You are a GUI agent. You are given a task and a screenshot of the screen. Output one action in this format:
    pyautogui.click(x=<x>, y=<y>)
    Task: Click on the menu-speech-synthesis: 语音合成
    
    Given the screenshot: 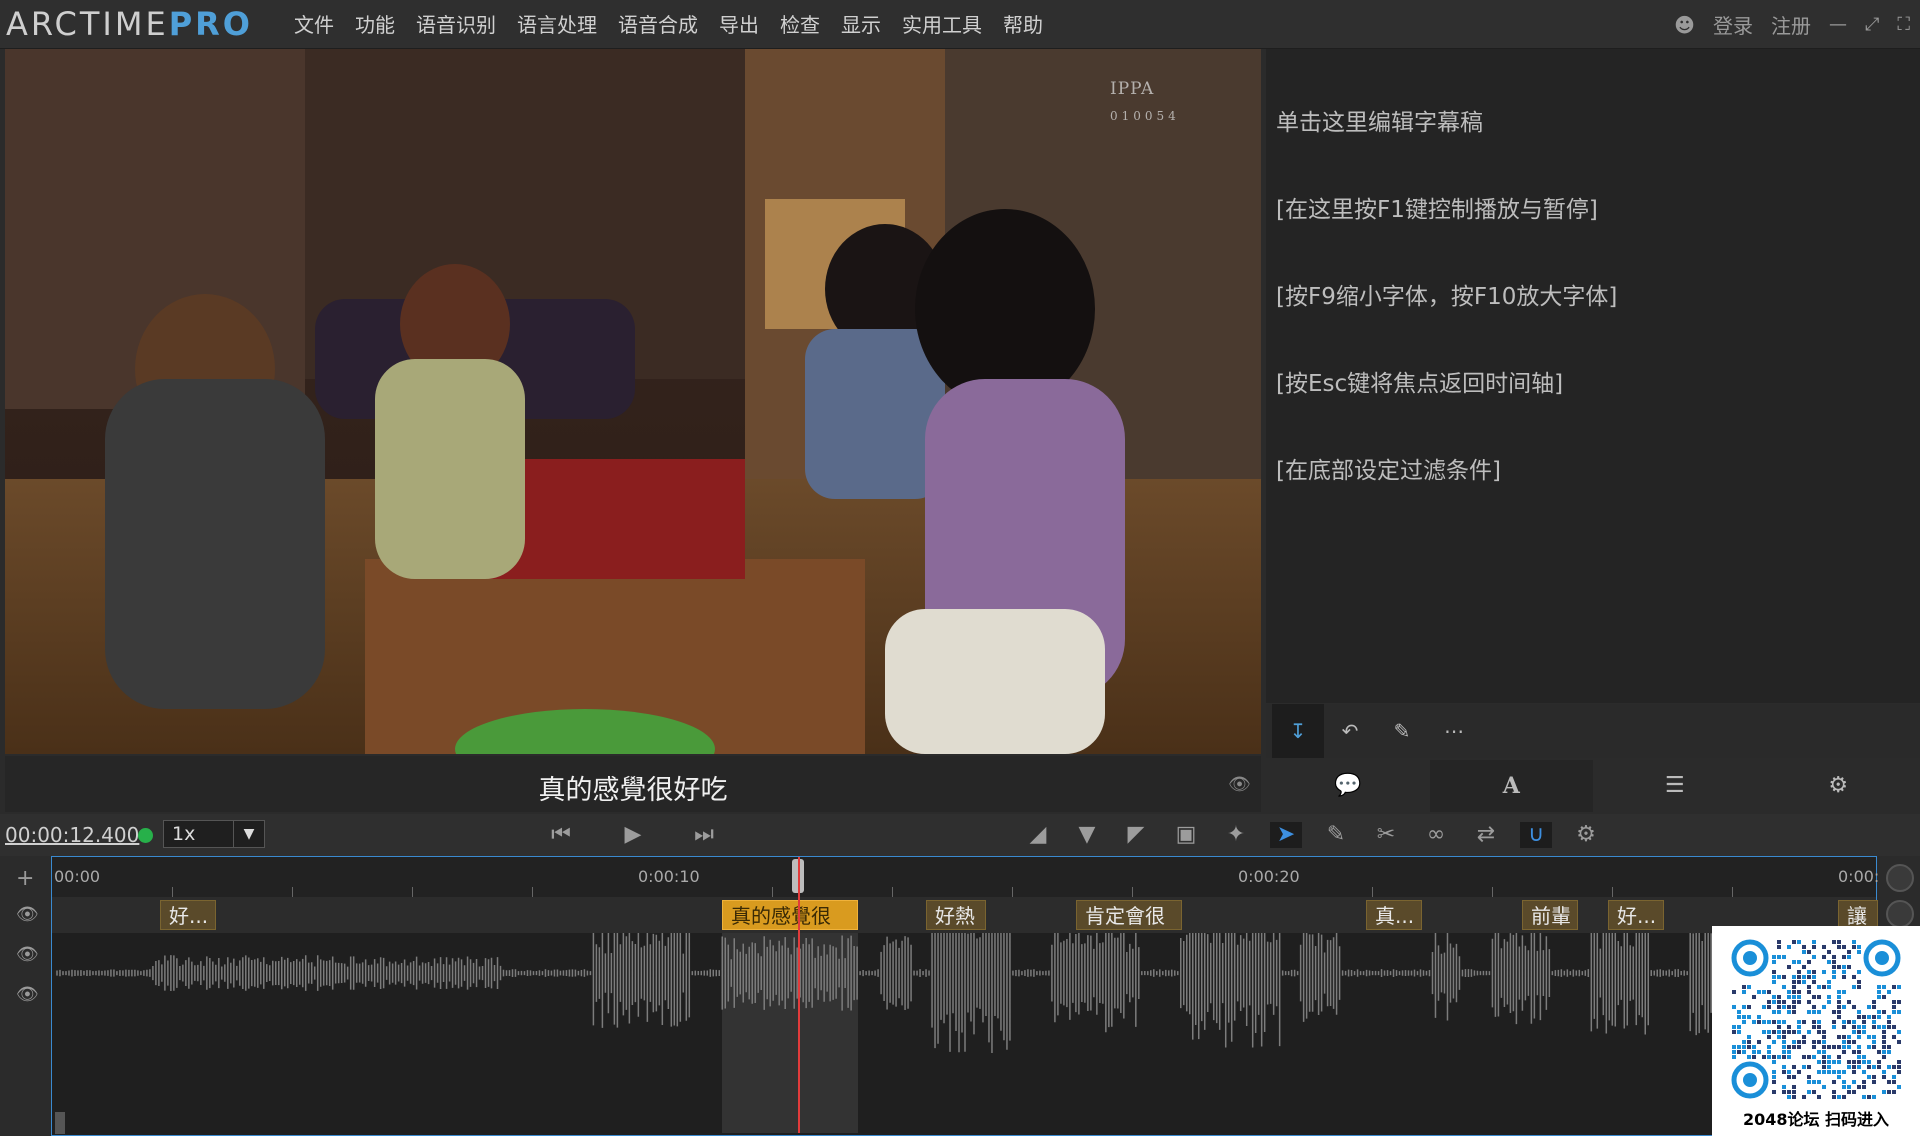 What is the action you would take?
    pyautogui.click(x=658, y=25)
    